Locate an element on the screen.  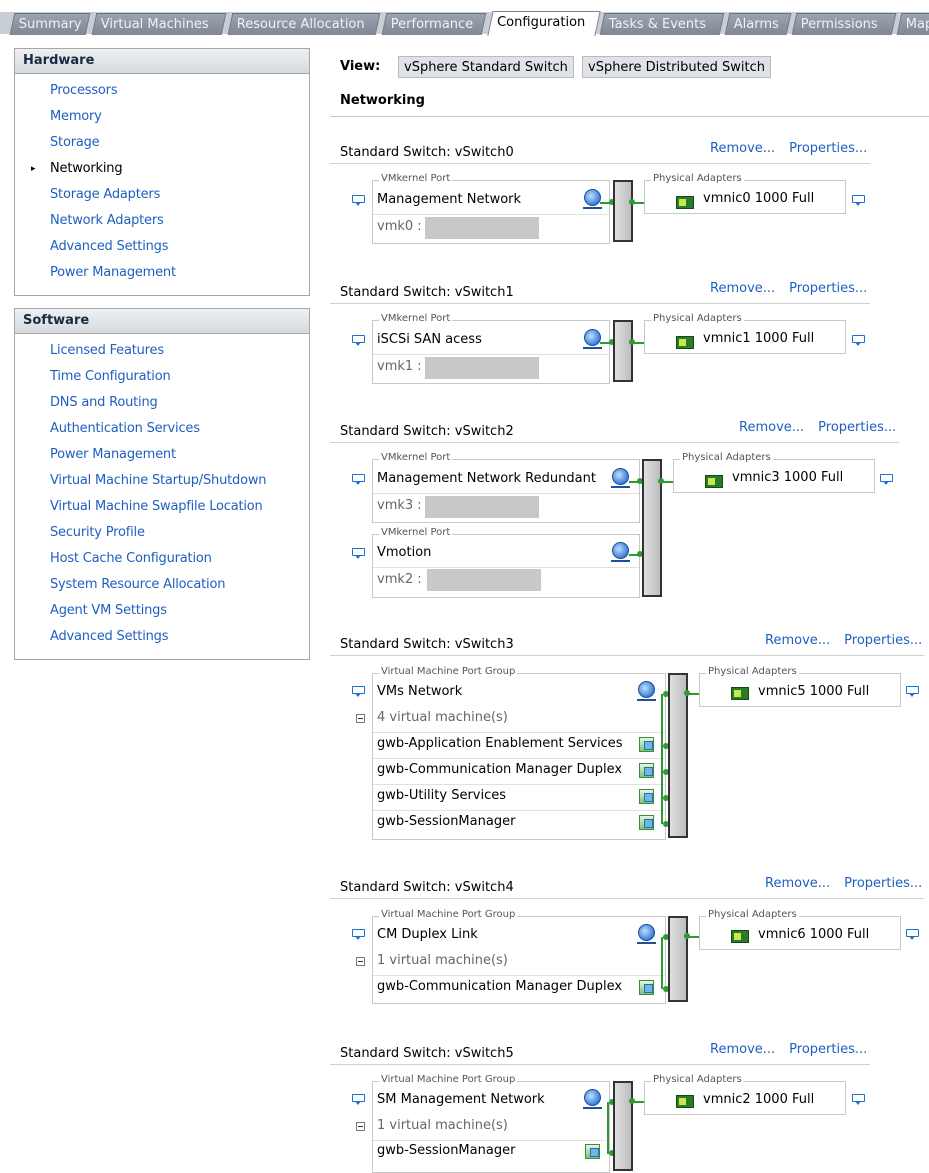
nic-info: vmnic5 1000 Full is located at coordinates (814, 691).